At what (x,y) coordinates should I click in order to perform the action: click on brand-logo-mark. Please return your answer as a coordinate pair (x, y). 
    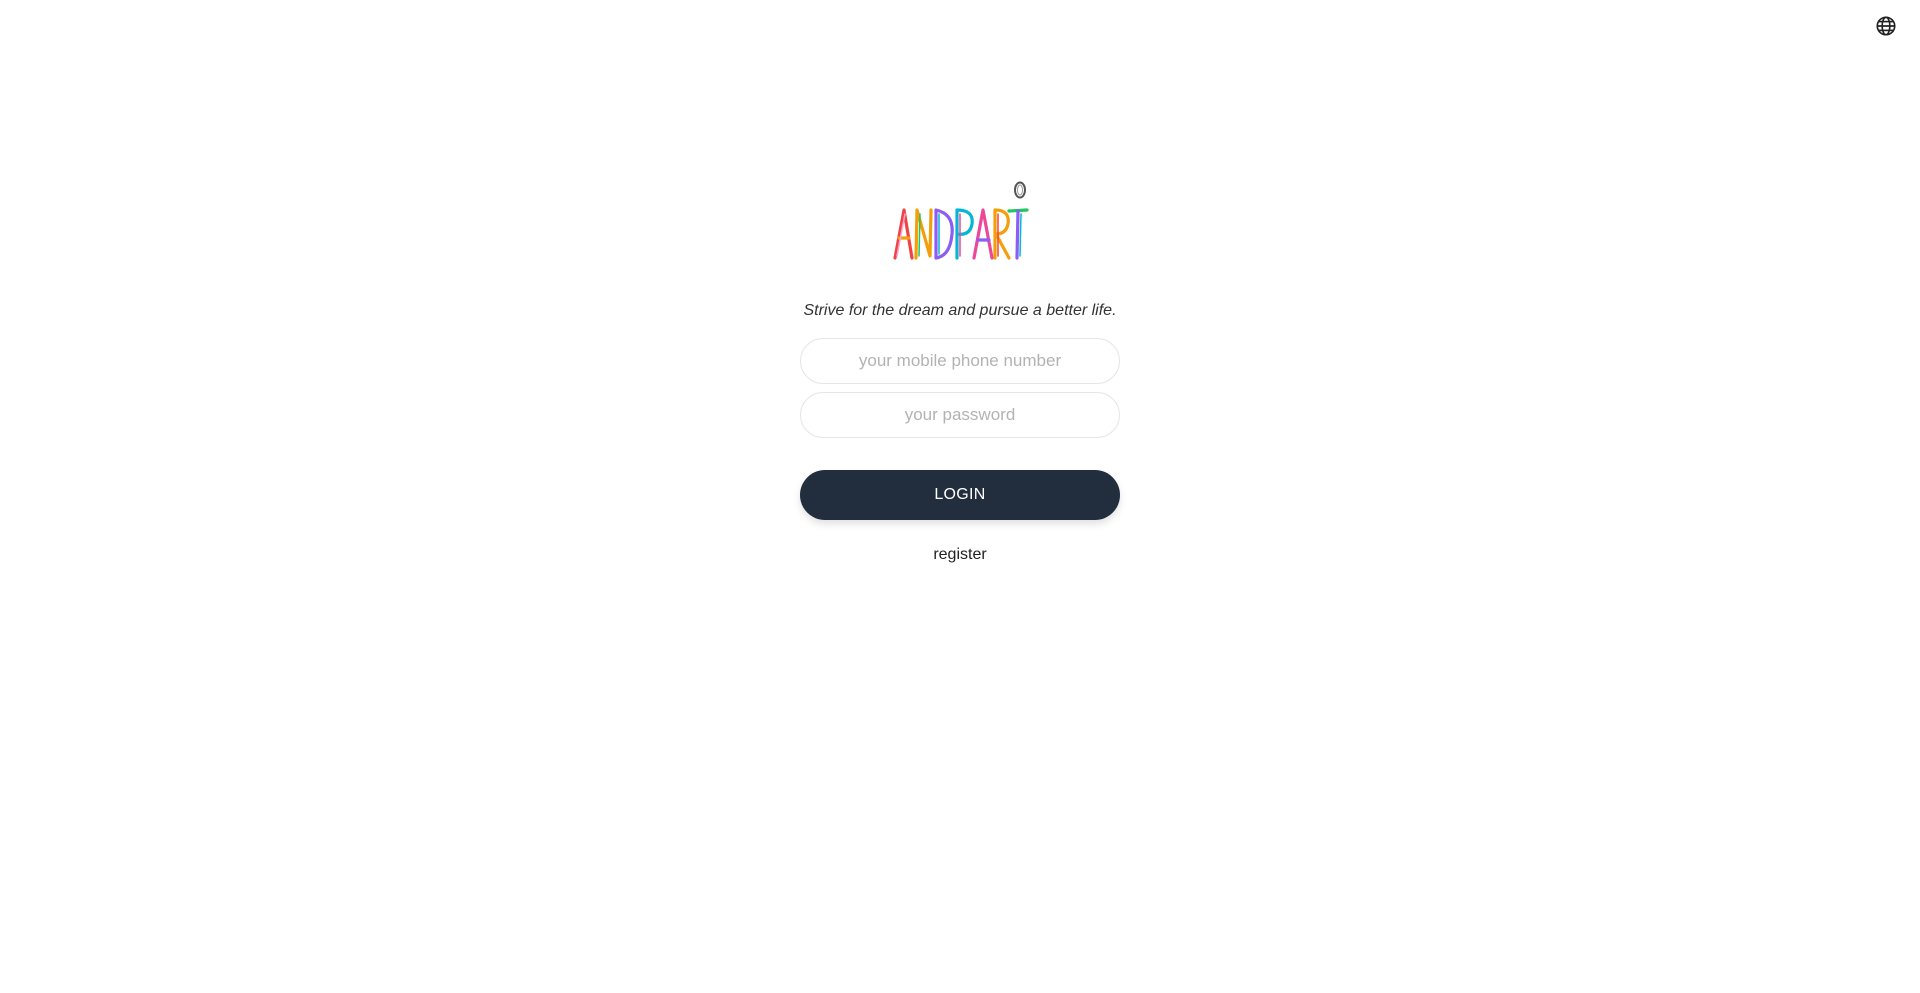
    Looking at the image, I should click on (961, 220).